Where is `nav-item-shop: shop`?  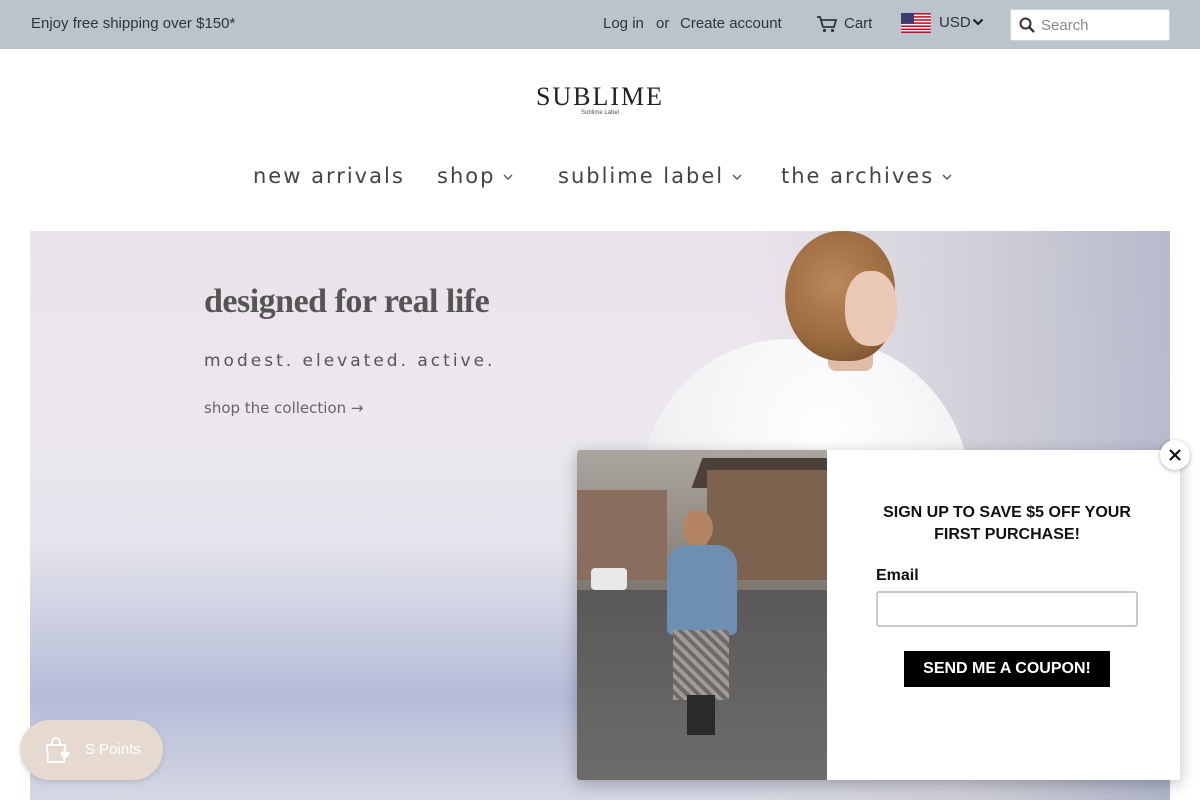 nav-item-shop: shop is located at coordinates (475, 176).